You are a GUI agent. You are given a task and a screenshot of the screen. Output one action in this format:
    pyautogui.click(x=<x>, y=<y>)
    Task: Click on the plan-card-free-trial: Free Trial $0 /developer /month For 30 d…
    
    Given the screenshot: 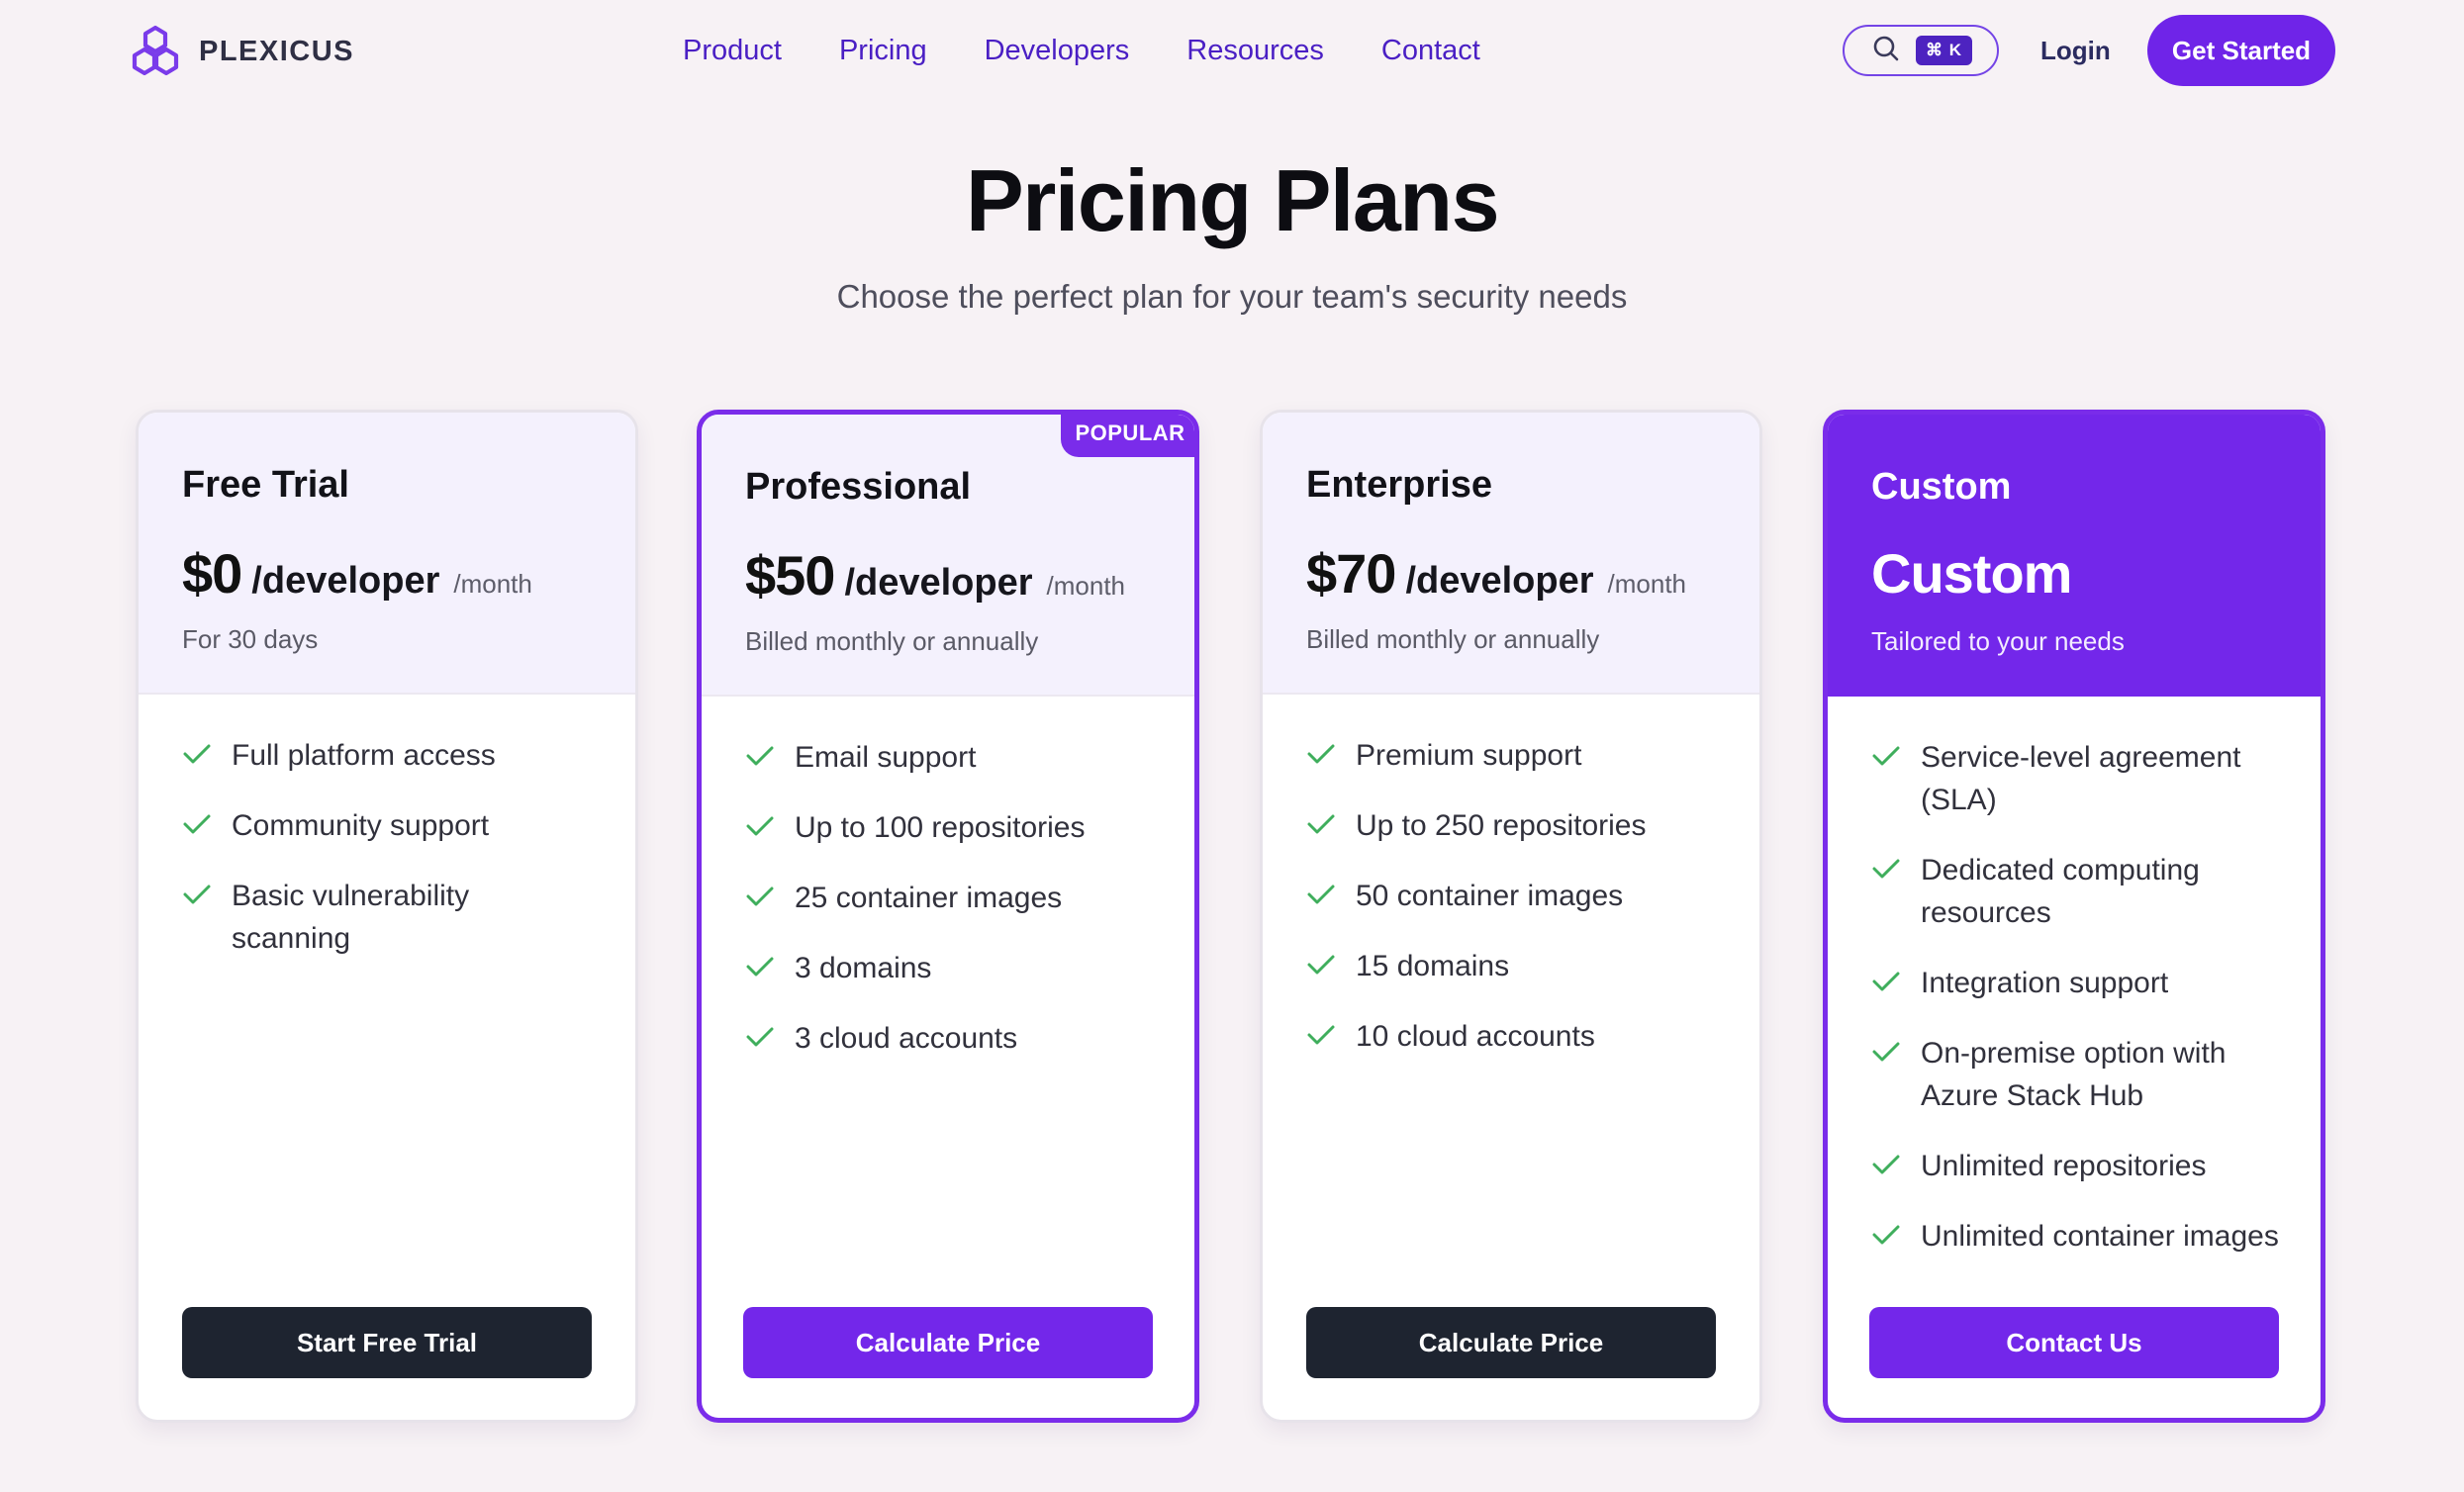 What is the action you would take?
    pyautogui.click(x=387, y=916)
    